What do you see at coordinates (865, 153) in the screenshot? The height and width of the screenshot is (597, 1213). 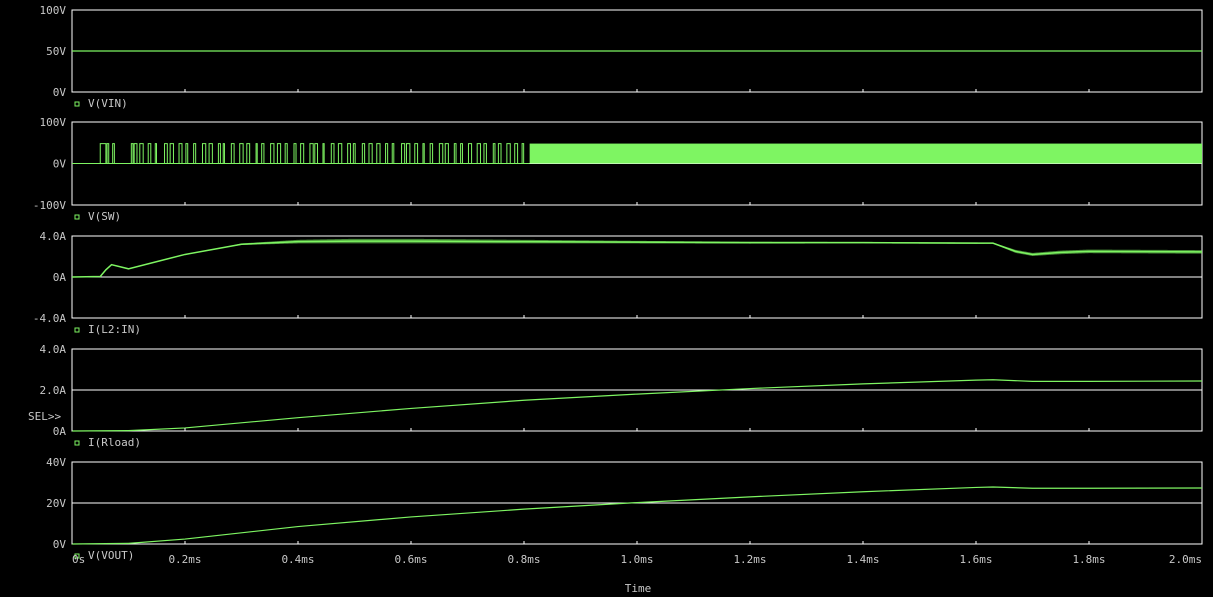 I see `trace-dense-switching` at bounding box center [865, 153].